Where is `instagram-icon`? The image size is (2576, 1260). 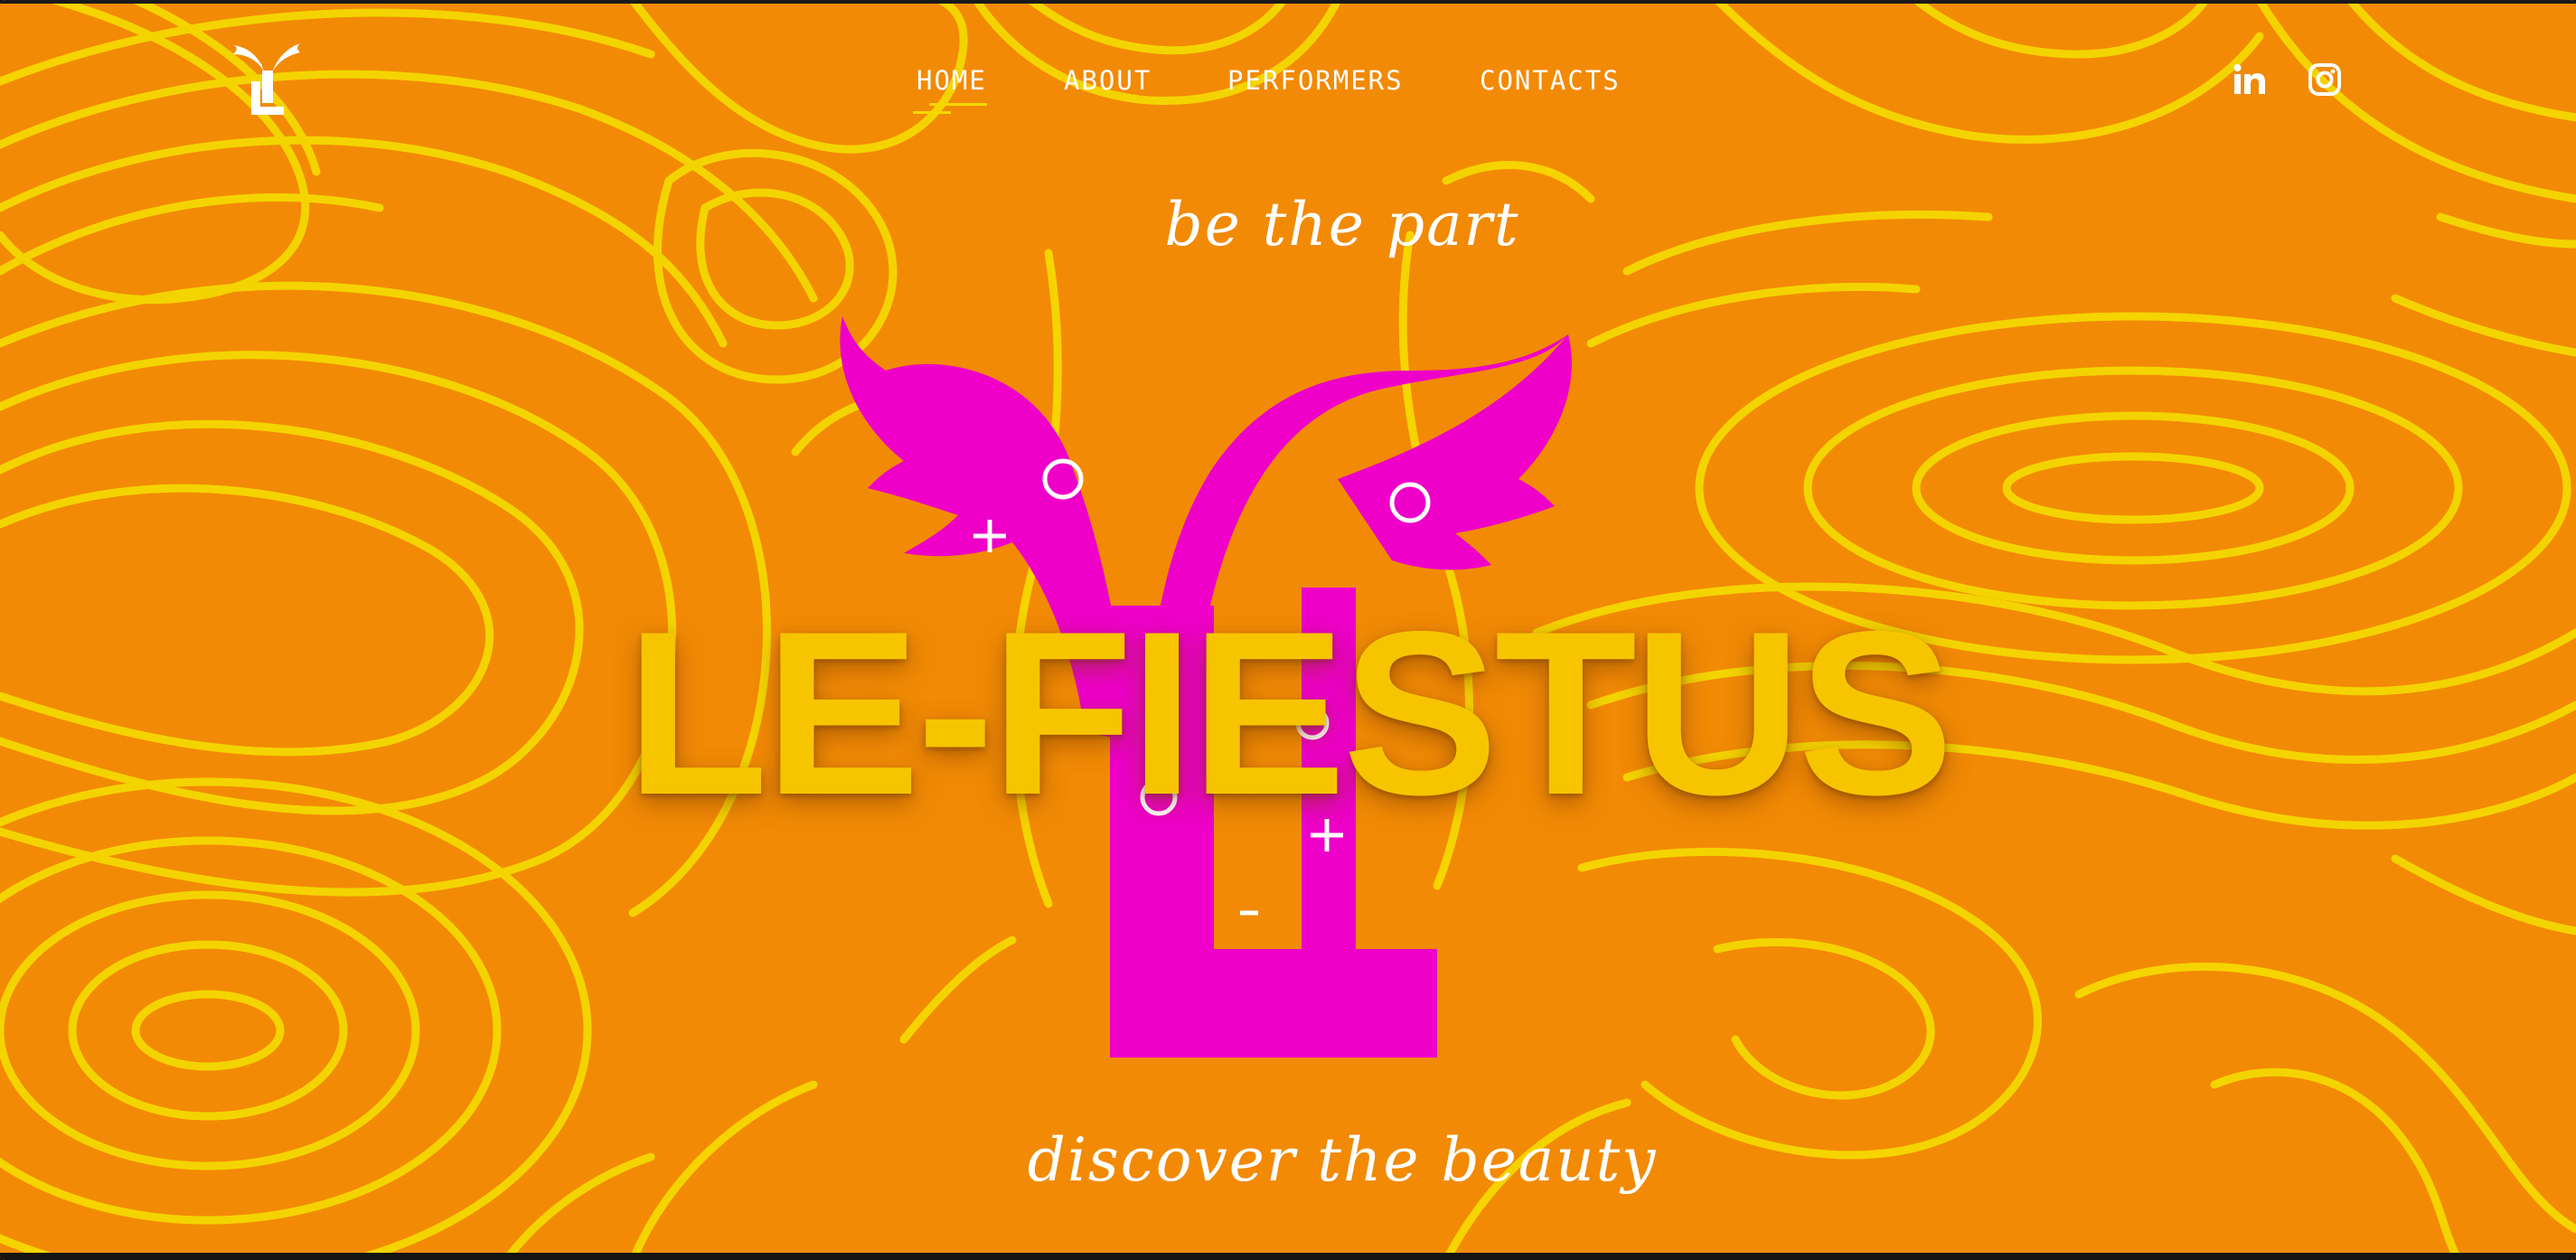 instagram-icon is located at coordinates (2325, 82).